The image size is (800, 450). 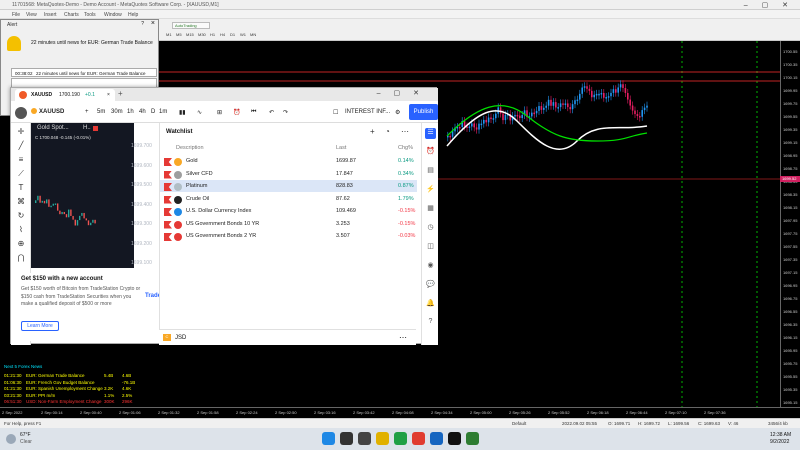 What do you see at coordinates (21, 259) in the screenshot?
I see `magnet-icon: ⋂` at bounding box center [21, 259].